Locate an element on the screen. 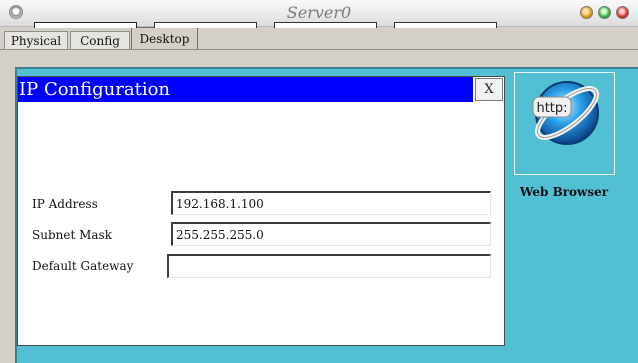  close-window-button is located at coordinates (622, 12).